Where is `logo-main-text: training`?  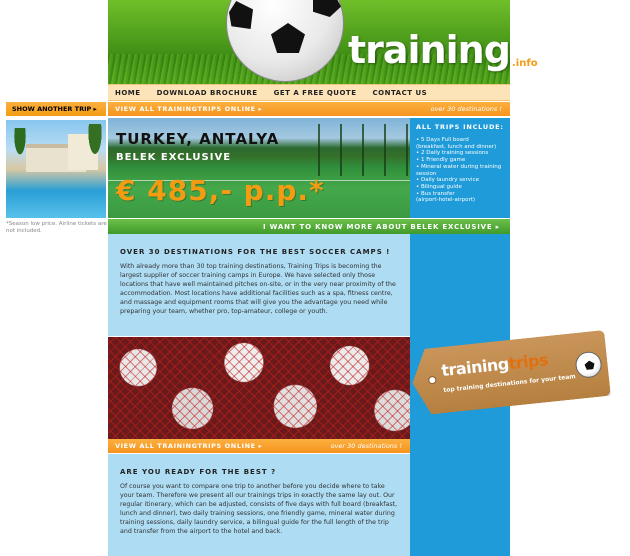
logo-main-text: training is located at coordinates (429, 50).